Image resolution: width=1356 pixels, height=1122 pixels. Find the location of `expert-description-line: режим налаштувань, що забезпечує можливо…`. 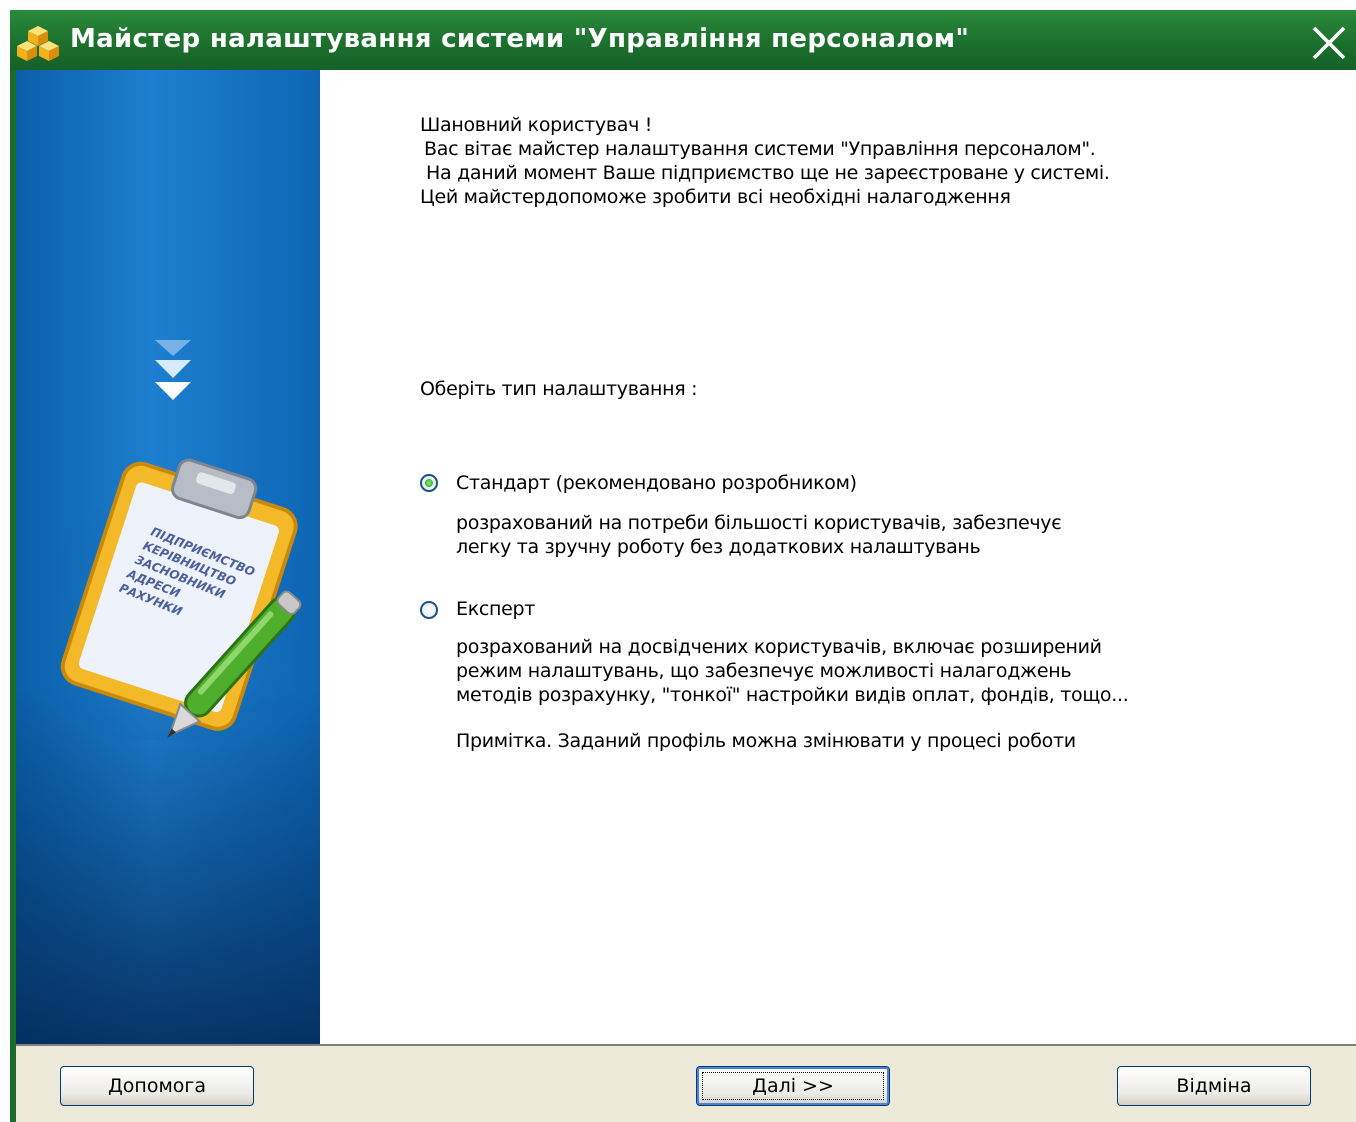

expert-description-line: режим налаштувань, що забезпечує можливо… is located at coordinates (764, 671).